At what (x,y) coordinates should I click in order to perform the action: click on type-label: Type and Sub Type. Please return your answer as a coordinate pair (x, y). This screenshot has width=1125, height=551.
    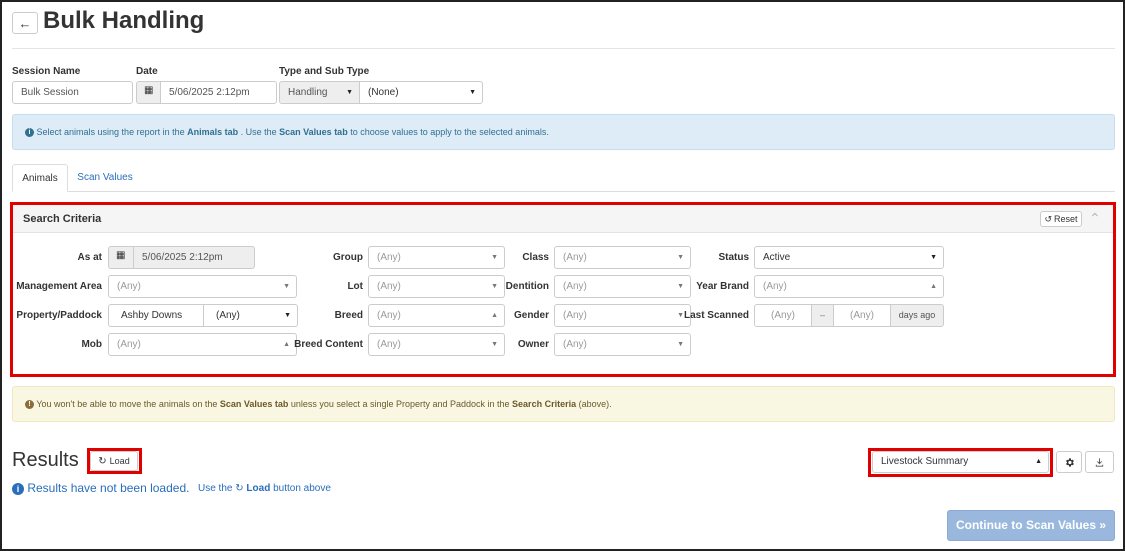
    Looking at the image, I should click on (324, 71).